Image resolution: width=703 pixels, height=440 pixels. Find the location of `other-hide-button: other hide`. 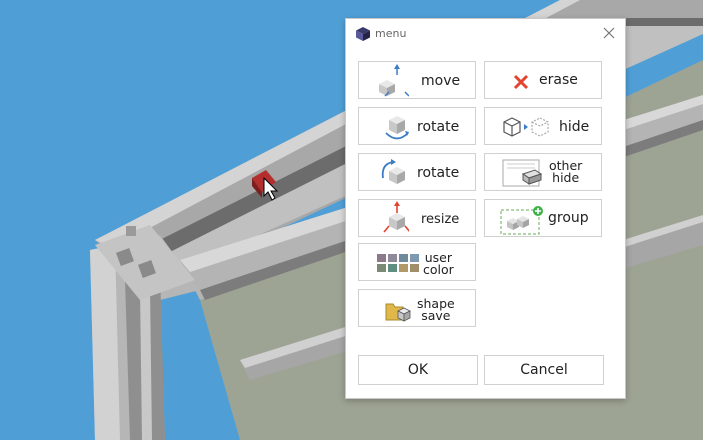

other-hide-button: other hide is located at coordinates (543, 172).